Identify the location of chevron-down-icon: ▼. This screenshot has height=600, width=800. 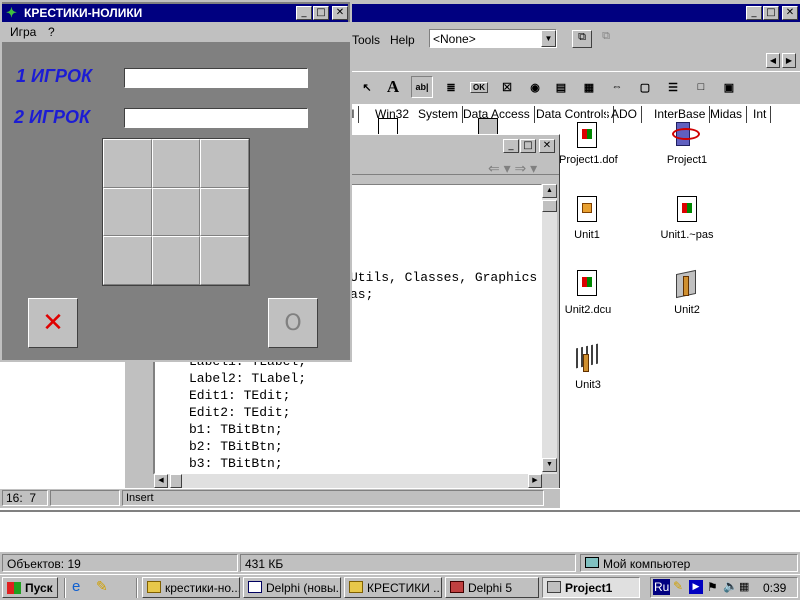
(548, 38).